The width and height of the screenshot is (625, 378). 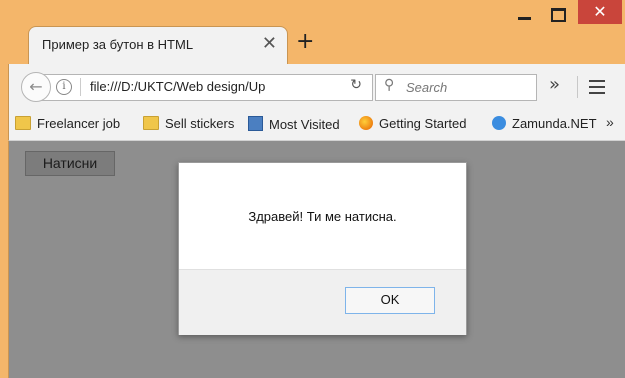 I want to click on search-input: ⚲ Search, so click(x=456, y=87).